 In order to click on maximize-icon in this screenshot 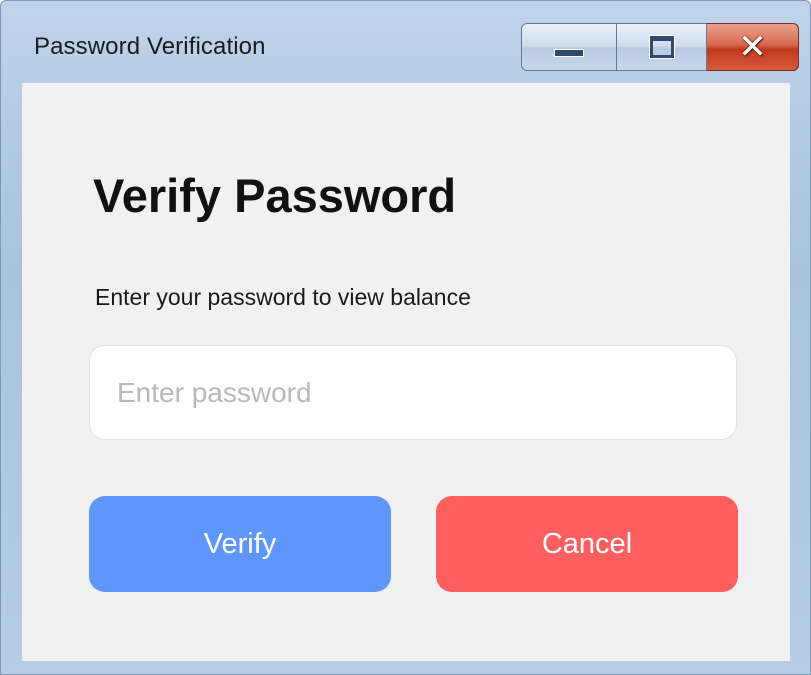, I will do `click(661, 47)`.